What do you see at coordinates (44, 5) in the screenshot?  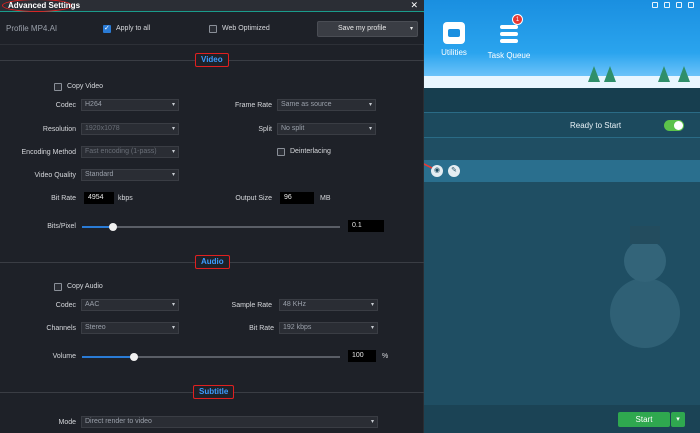 I see `dialog-title: Advanced Settings` at bounding box center [44, 5].